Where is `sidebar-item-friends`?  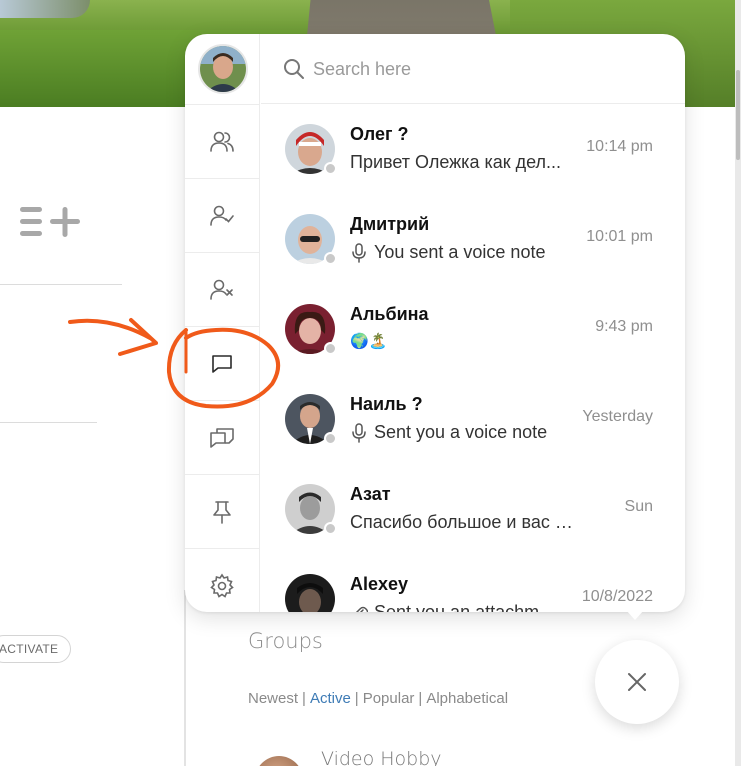
sidebar-item-friends is located at coordinates (222, 141).